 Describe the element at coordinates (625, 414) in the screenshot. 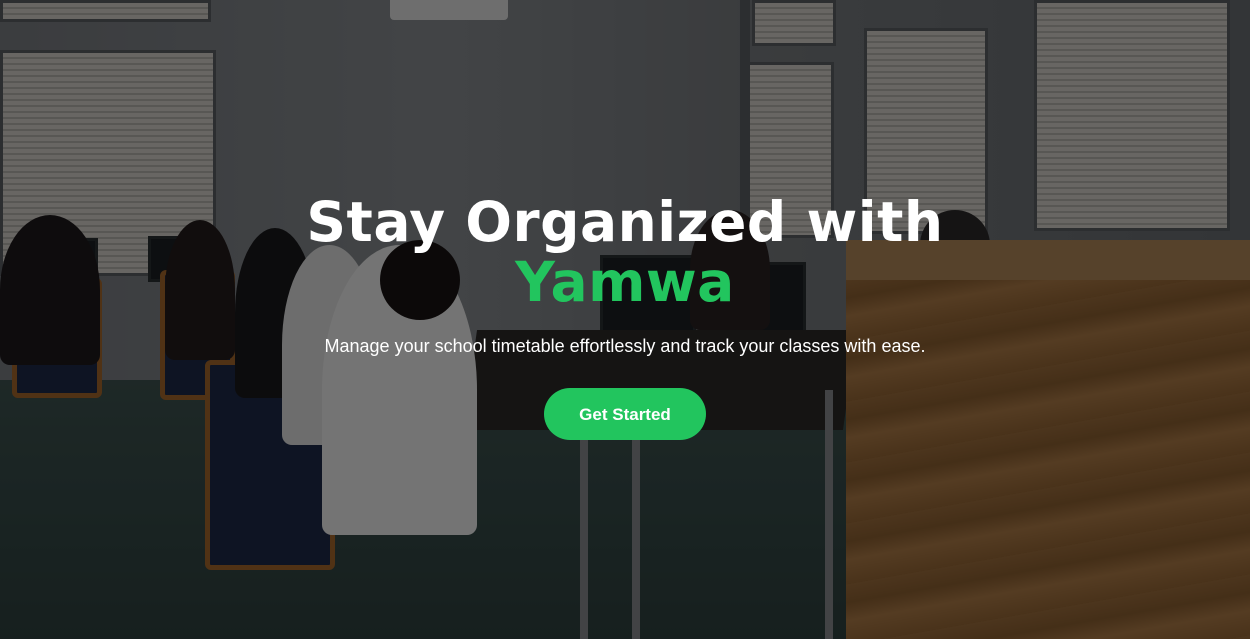

I see `get-started-button: Get Started` at that location.